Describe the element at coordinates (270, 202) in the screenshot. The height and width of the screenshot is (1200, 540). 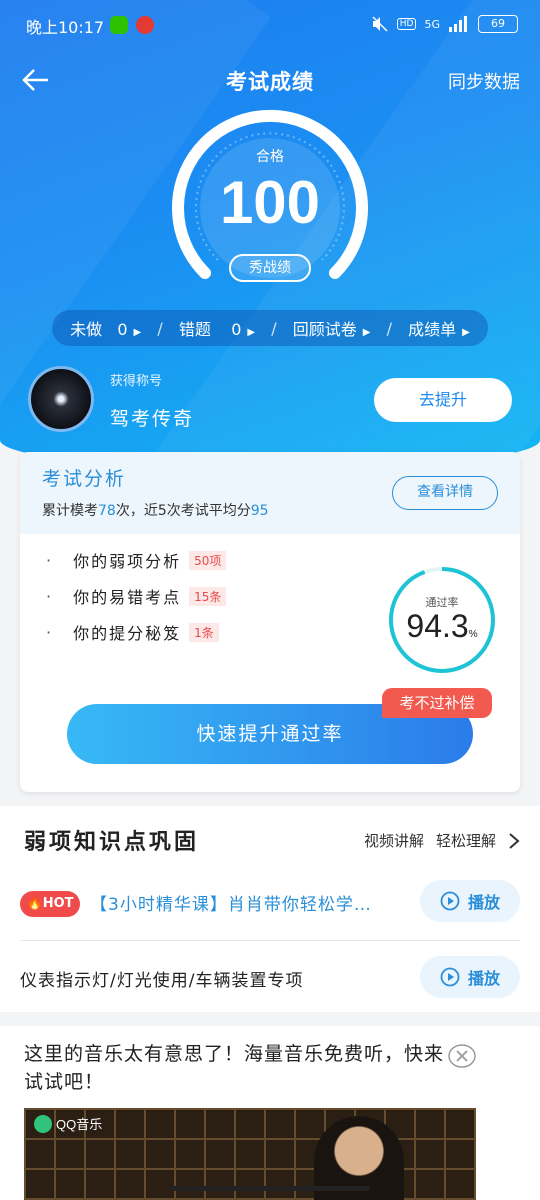
I see `score-value: 100` at that location.